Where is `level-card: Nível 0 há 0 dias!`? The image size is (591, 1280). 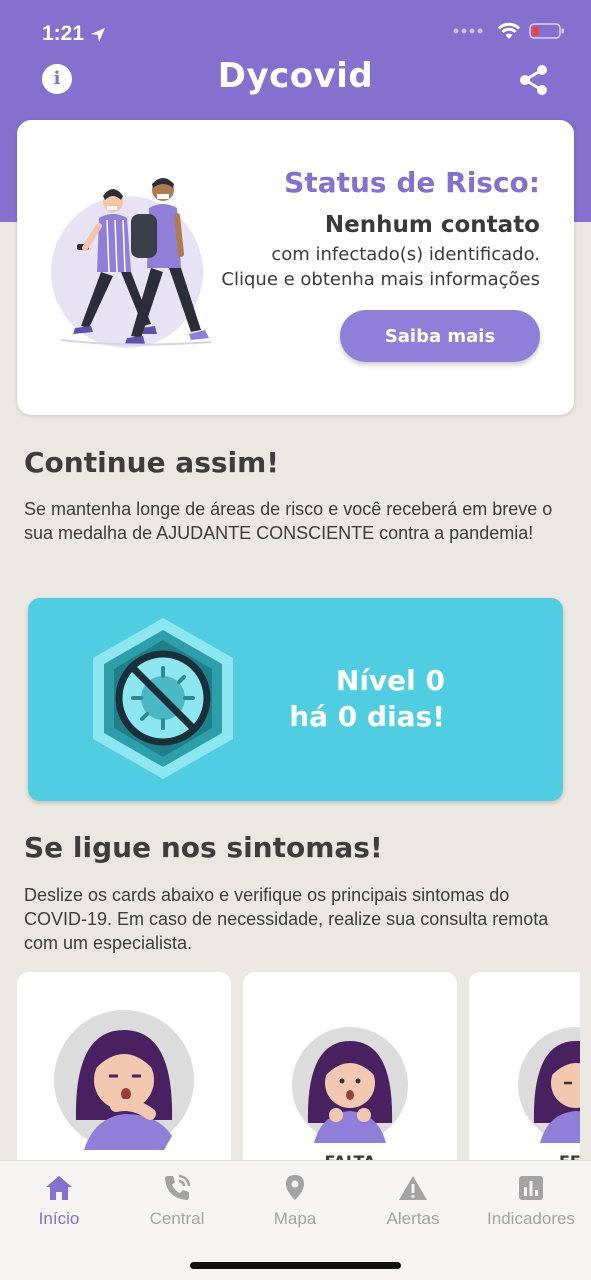
level-card: Nível 0 há 0 dias! is located at coordinates (295, 699).